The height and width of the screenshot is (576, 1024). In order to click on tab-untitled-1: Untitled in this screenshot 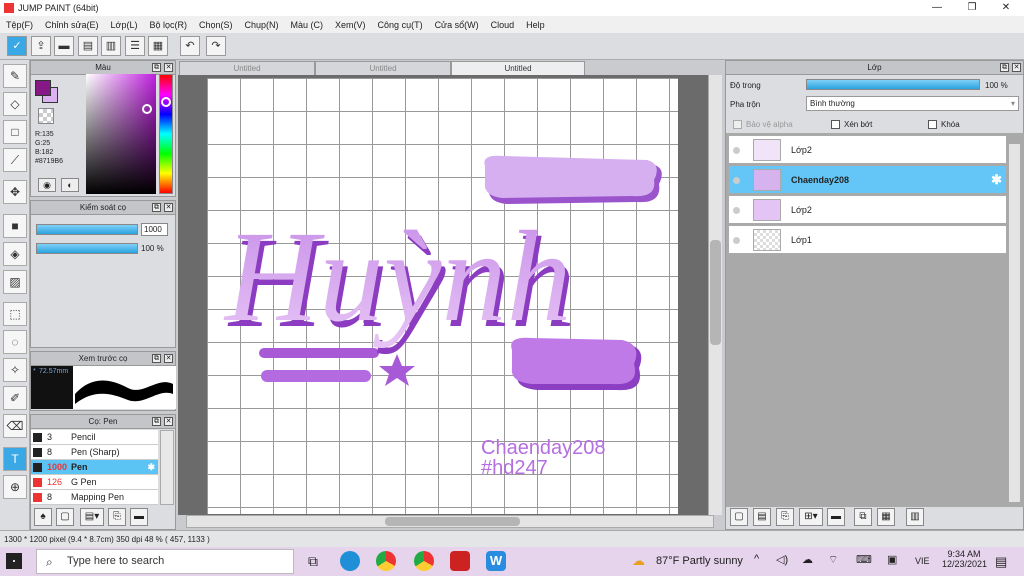, I will do `click(247, 68)`.